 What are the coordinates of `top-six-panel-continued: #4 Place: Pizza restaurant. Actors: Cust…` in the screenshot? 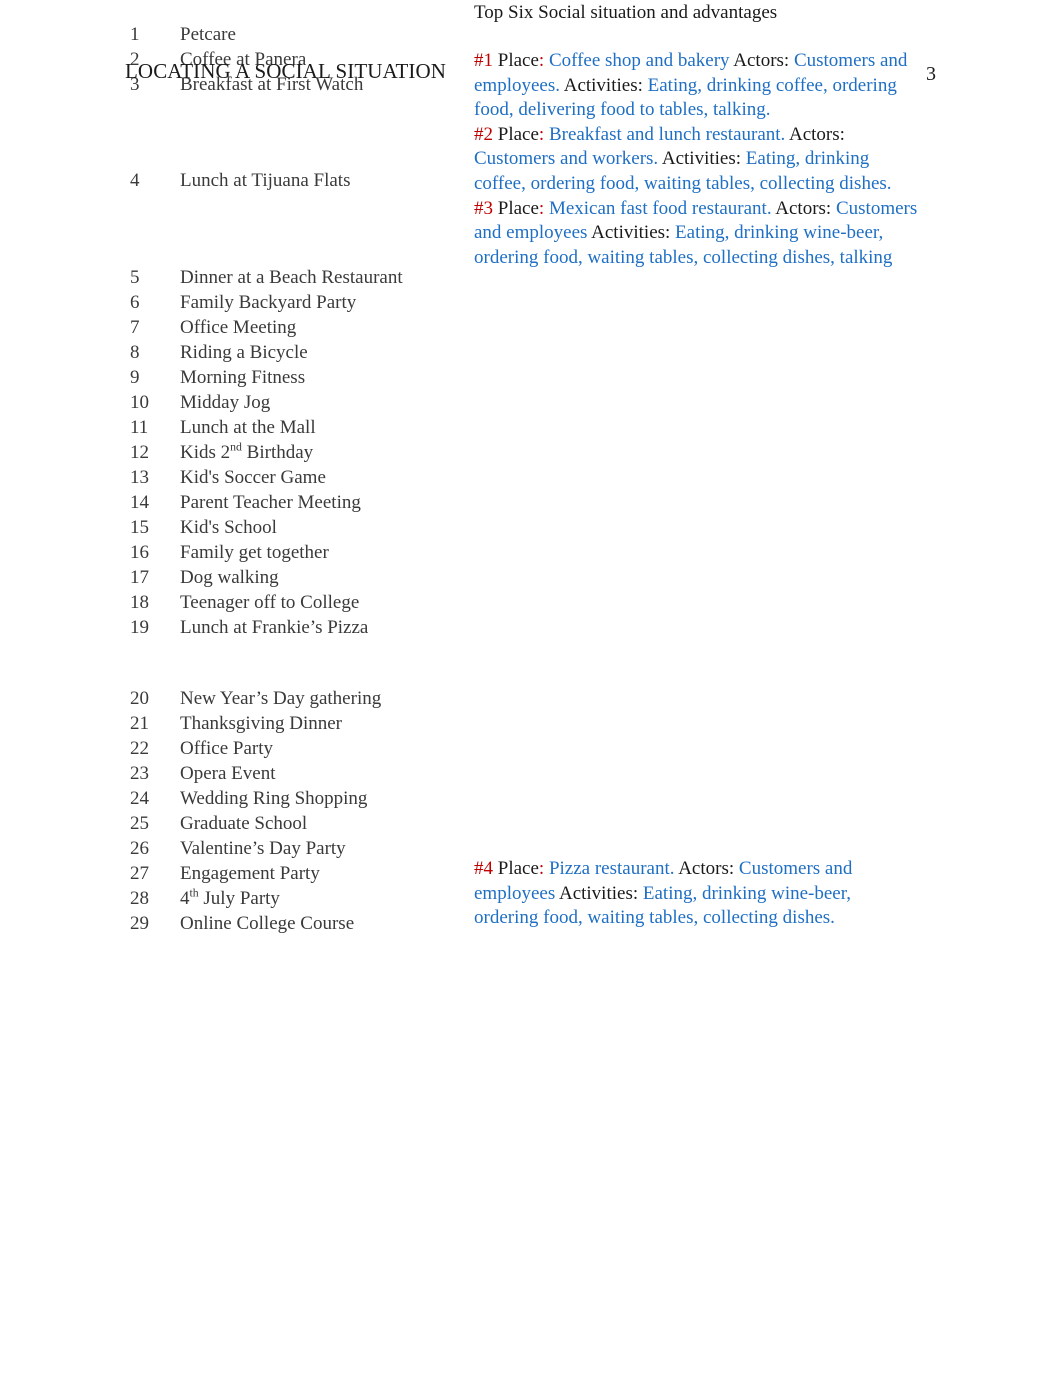 It's located at (689, 894).